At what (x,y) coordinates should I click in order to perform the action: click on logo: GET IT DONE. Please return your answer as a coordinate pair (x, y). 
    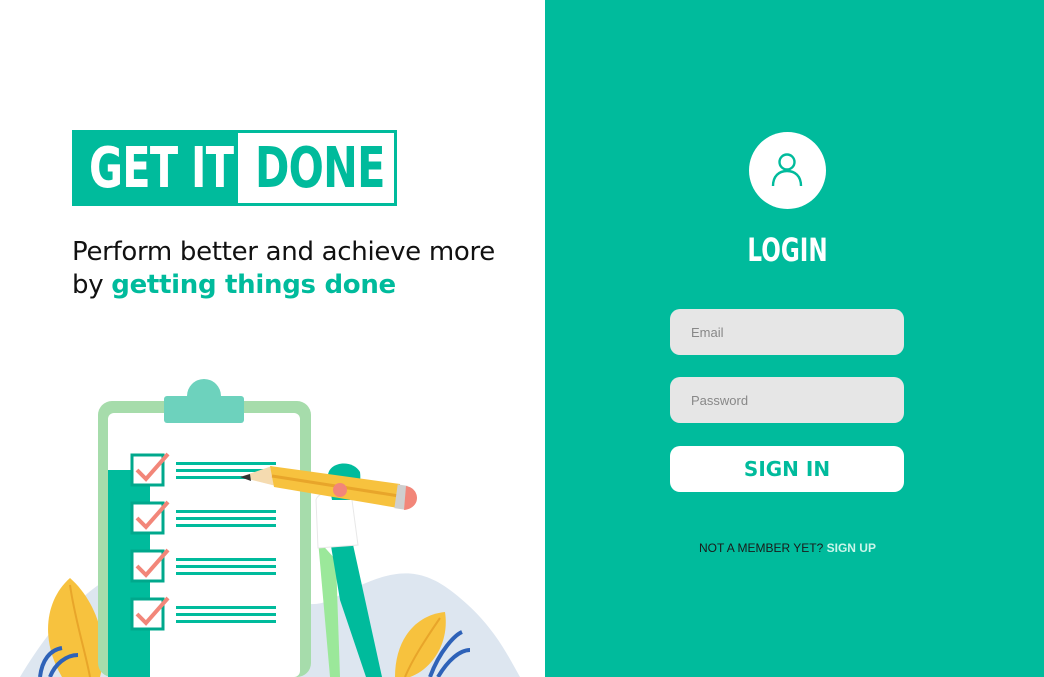
    Looking at the image, I should click on (234, 168).